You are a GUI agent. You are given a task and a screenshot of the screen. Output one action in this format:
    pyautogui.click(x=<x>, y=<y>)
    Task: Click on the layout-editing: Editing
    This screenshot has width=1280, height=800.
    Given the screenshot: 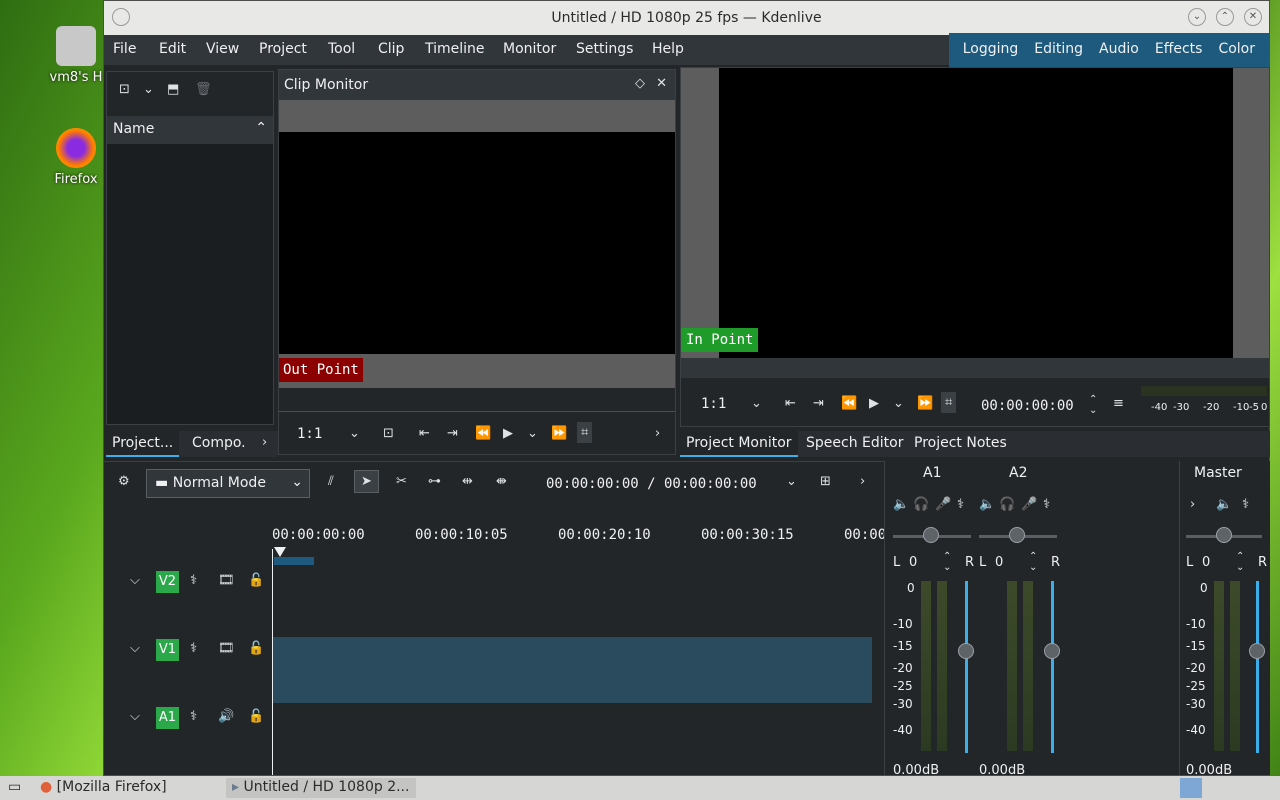 What is the action you would take?
    pyautogui.click(x=1058, y=50)
    